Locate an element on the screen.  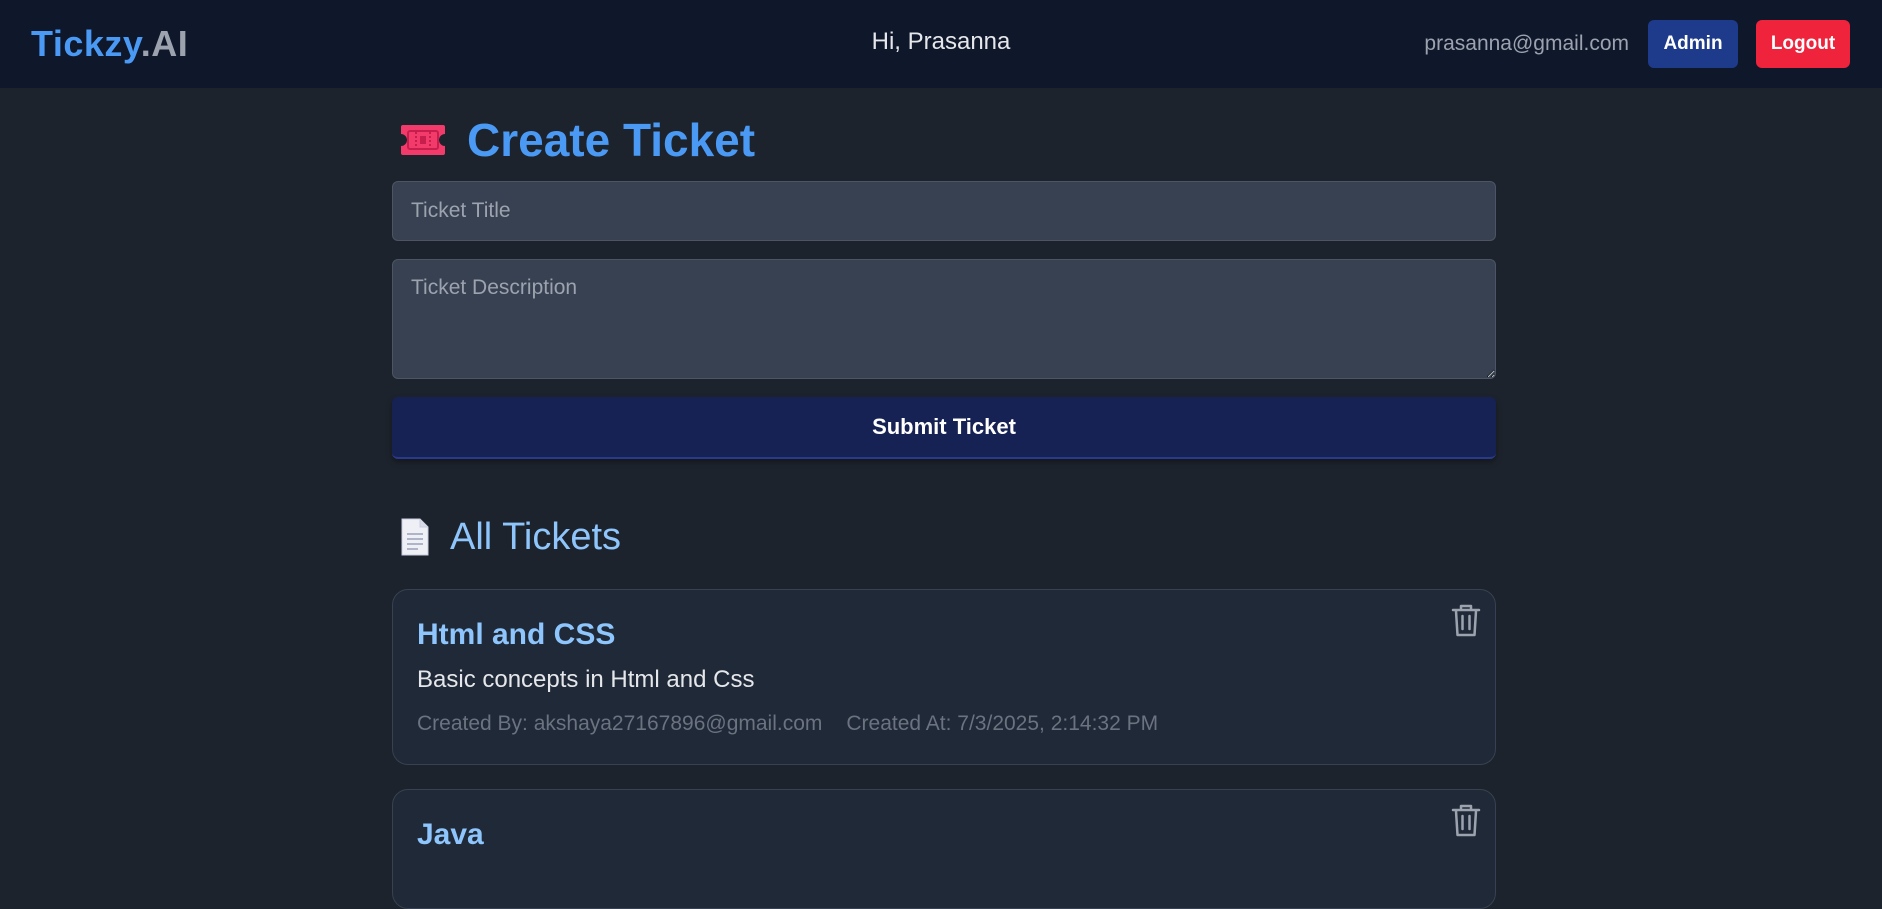
brand-name: Tickzy is located at coordinates (86, 43).